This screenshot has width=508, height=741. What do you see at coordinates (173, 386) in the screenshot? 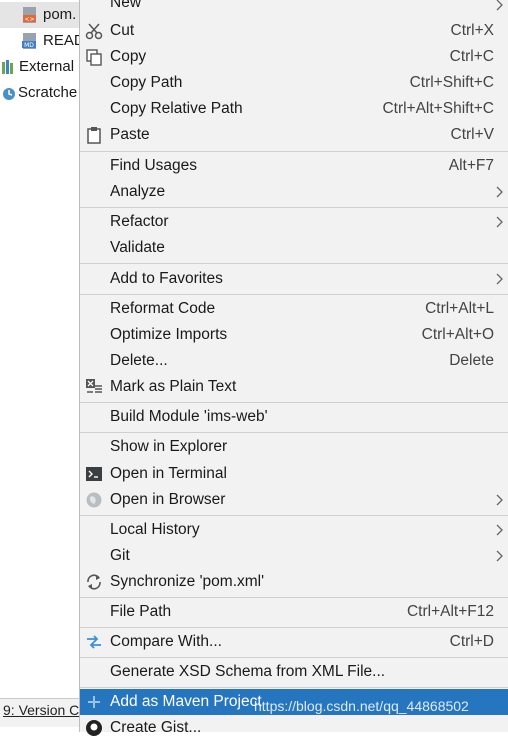
I see `menu-item-label: Mark as Plain Text` at bounding box center [173, 386].